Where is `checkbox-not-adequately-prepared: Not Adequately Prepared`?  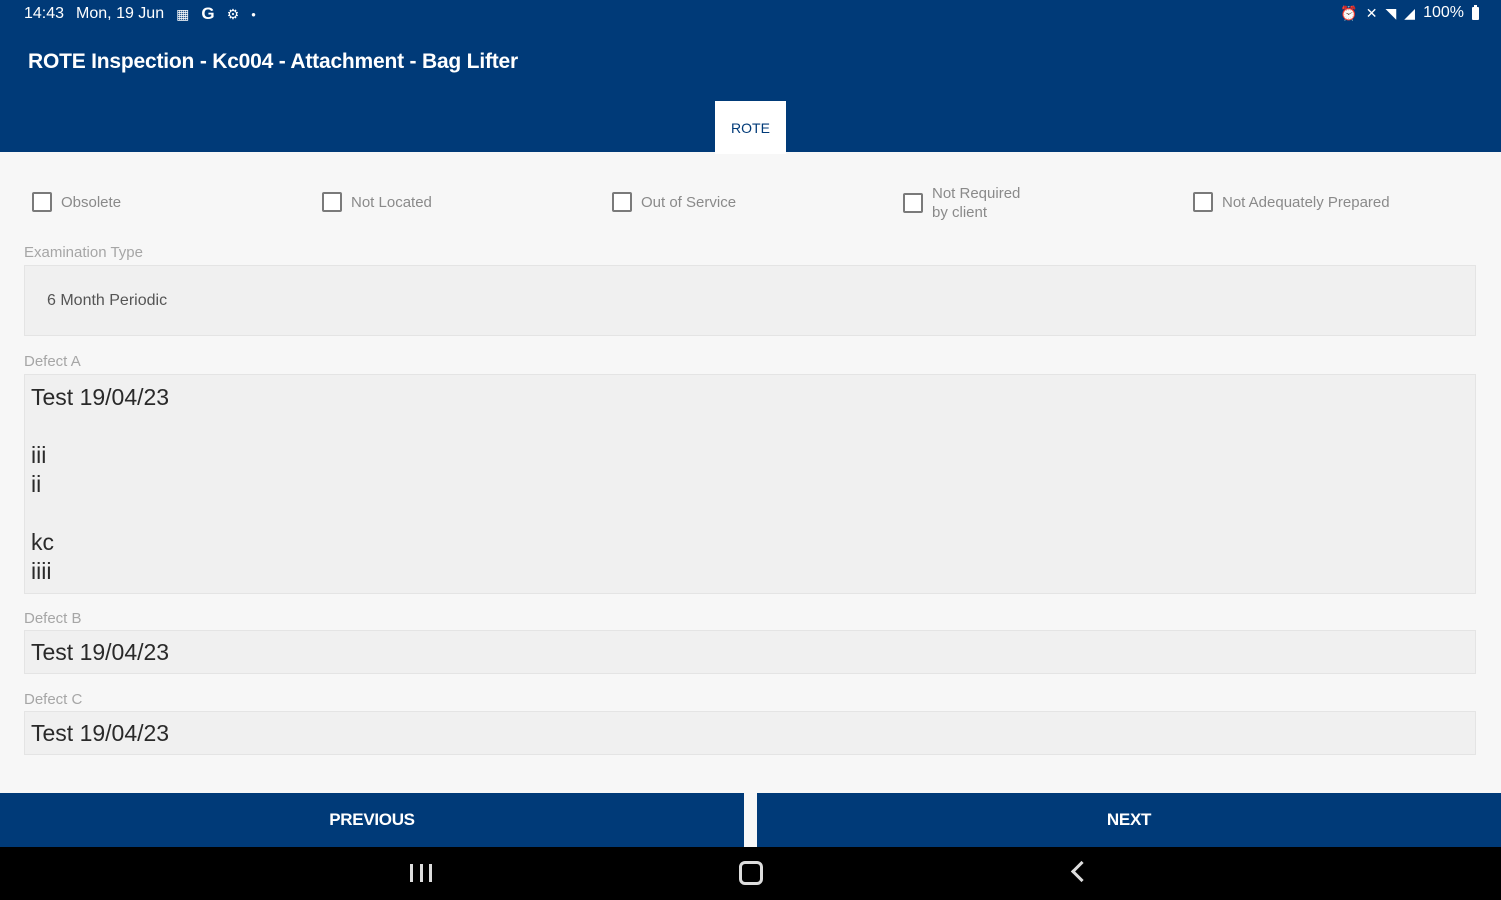
checkbox-not-adequately-prepared: Not Adequately Prepared is located at coordinates (1291, 202).